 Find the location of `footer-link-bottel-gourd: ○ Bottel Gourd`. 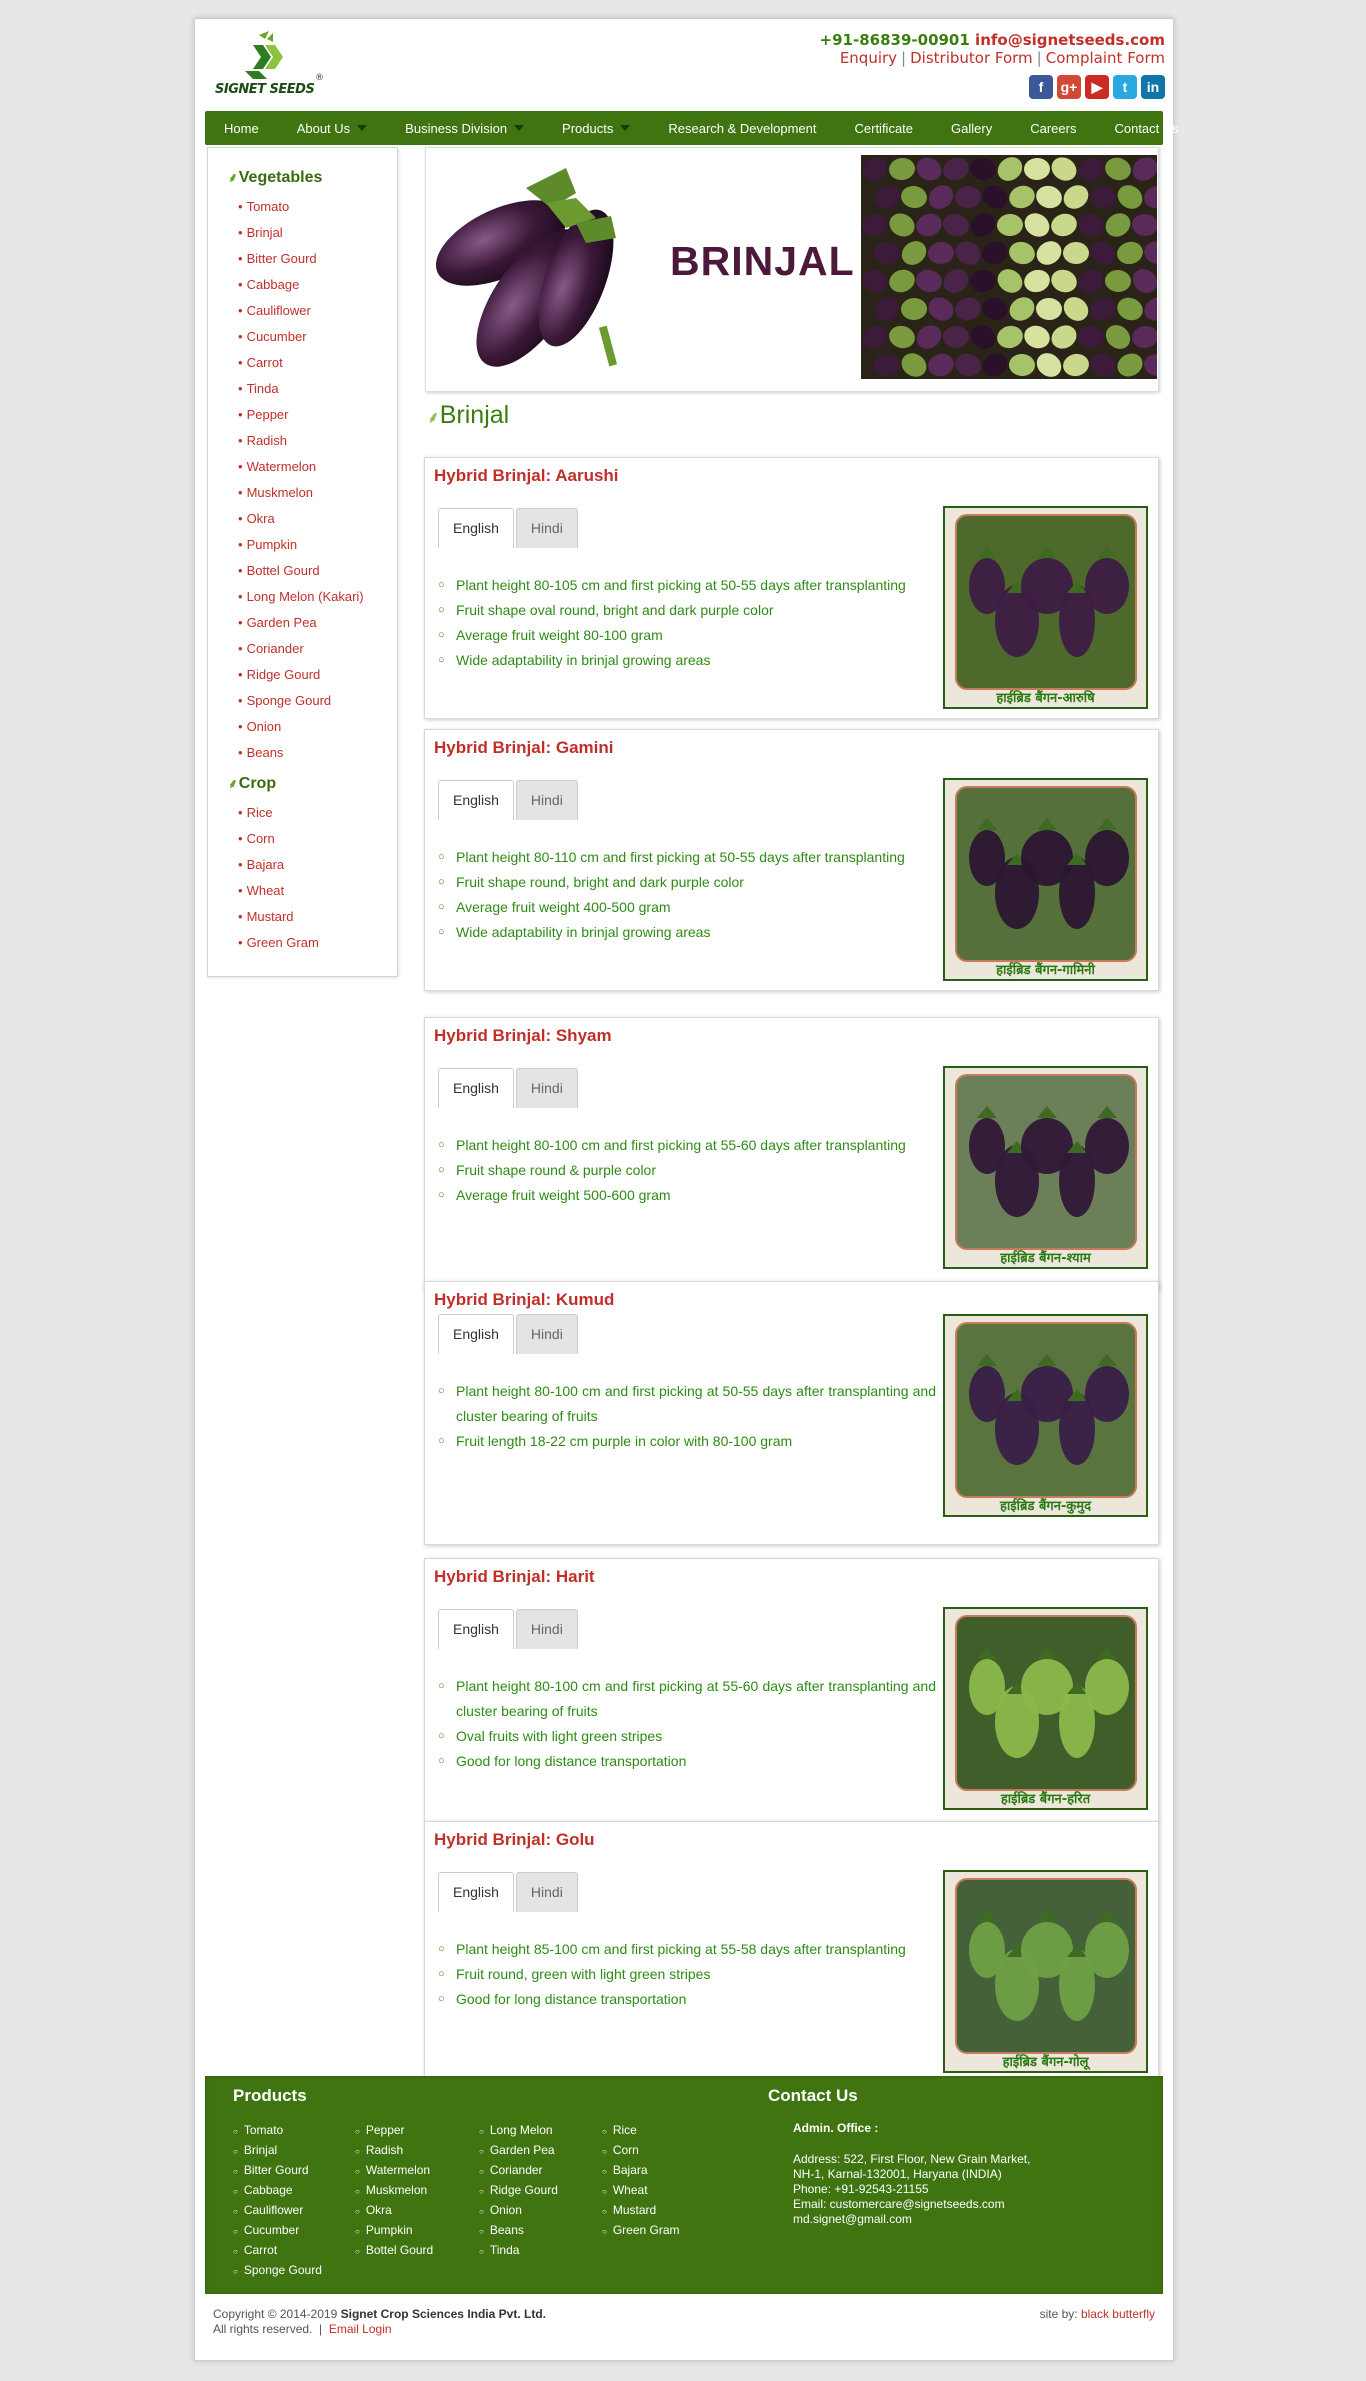

footer-link-bottel-gourd: ○ Bottel Gourd is located at coordinates (394, 2250).